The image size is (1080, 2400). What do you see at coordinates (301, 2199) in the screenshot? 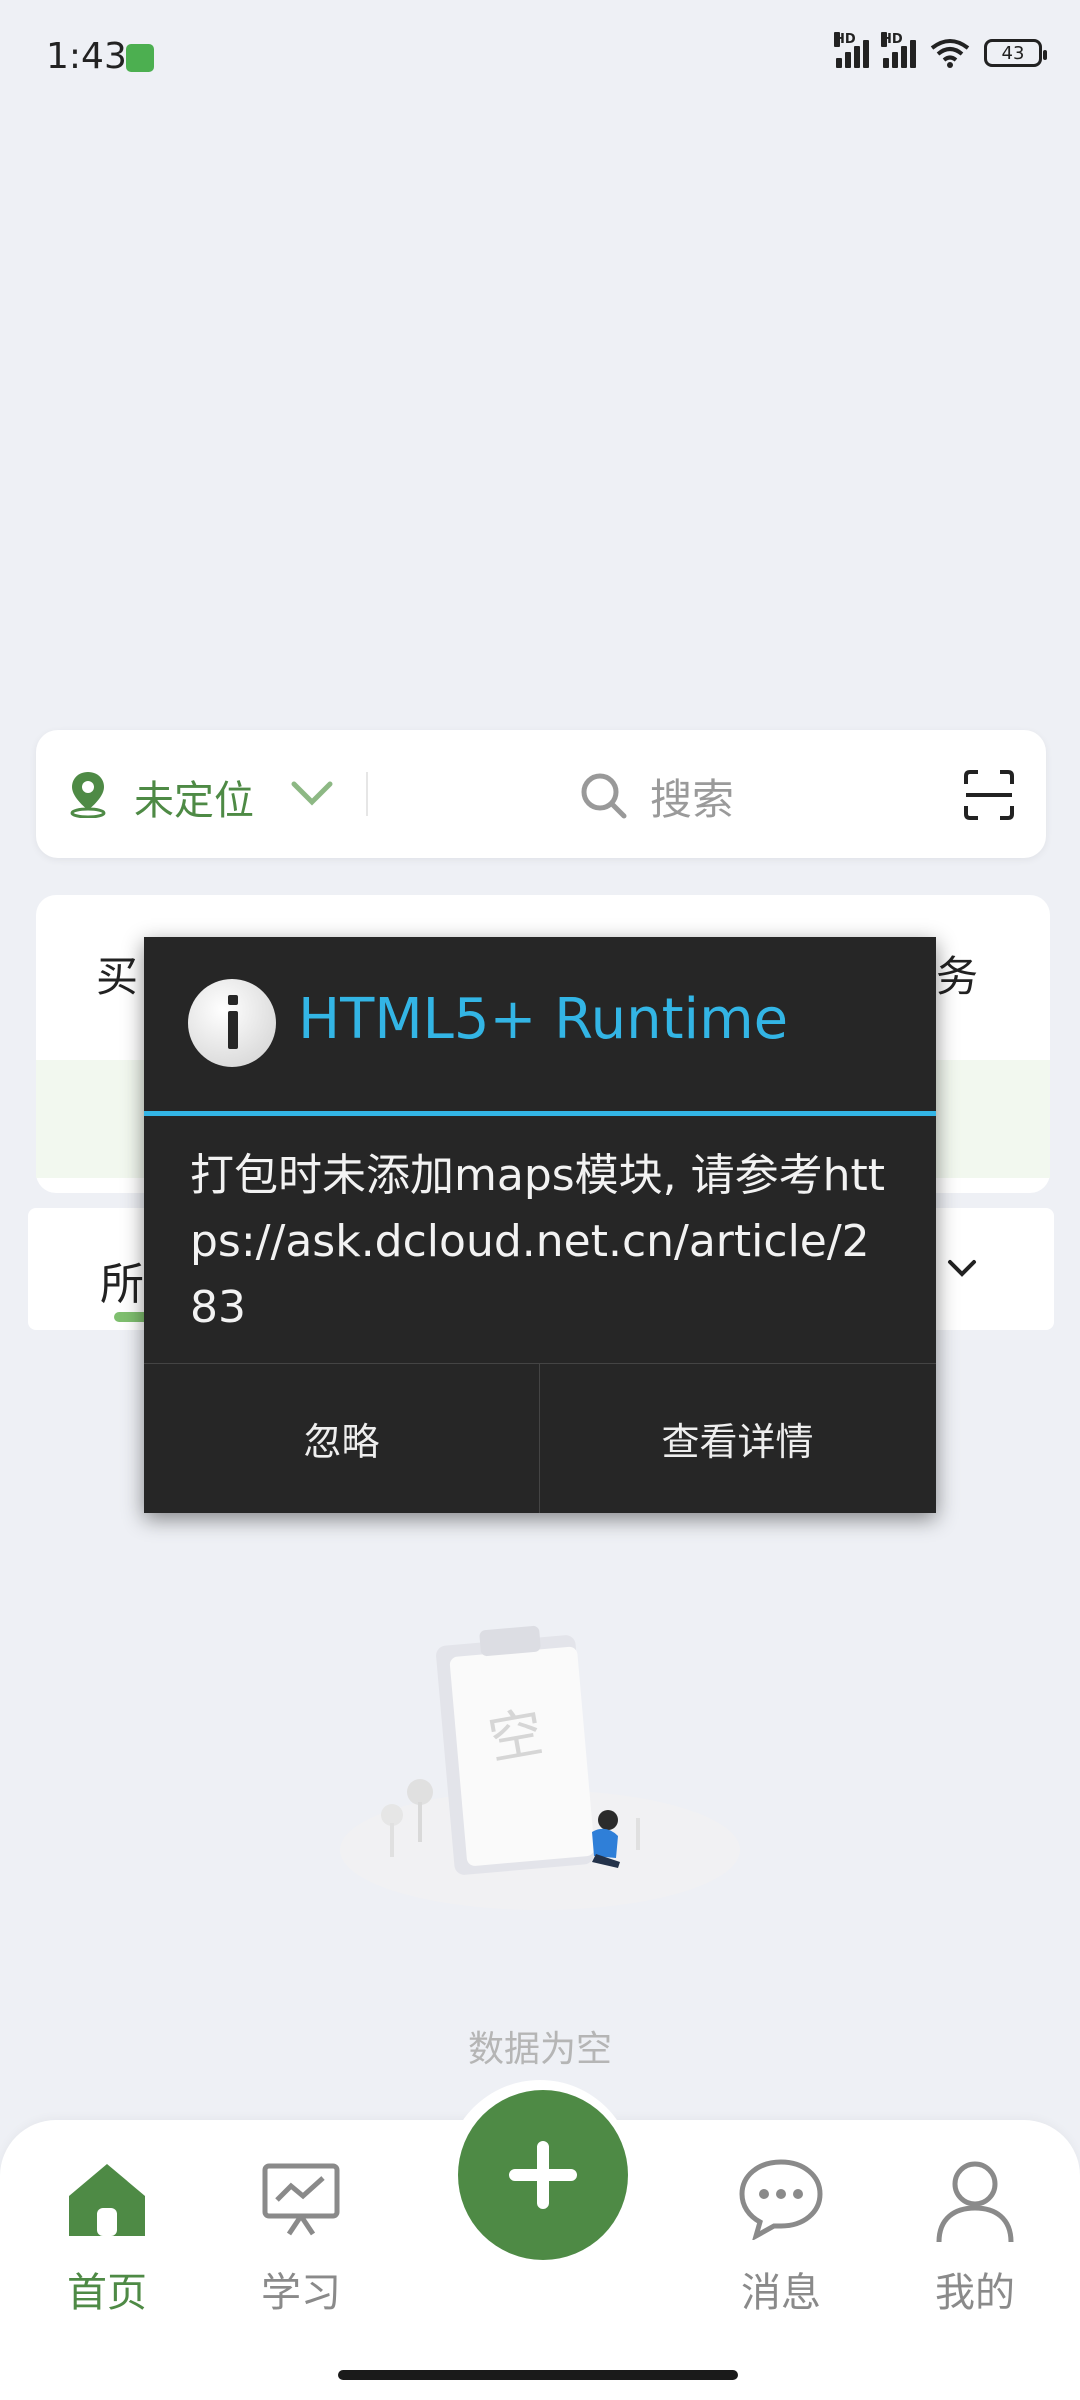
I see `presentation-icon` at bounding box center [301, 2199].